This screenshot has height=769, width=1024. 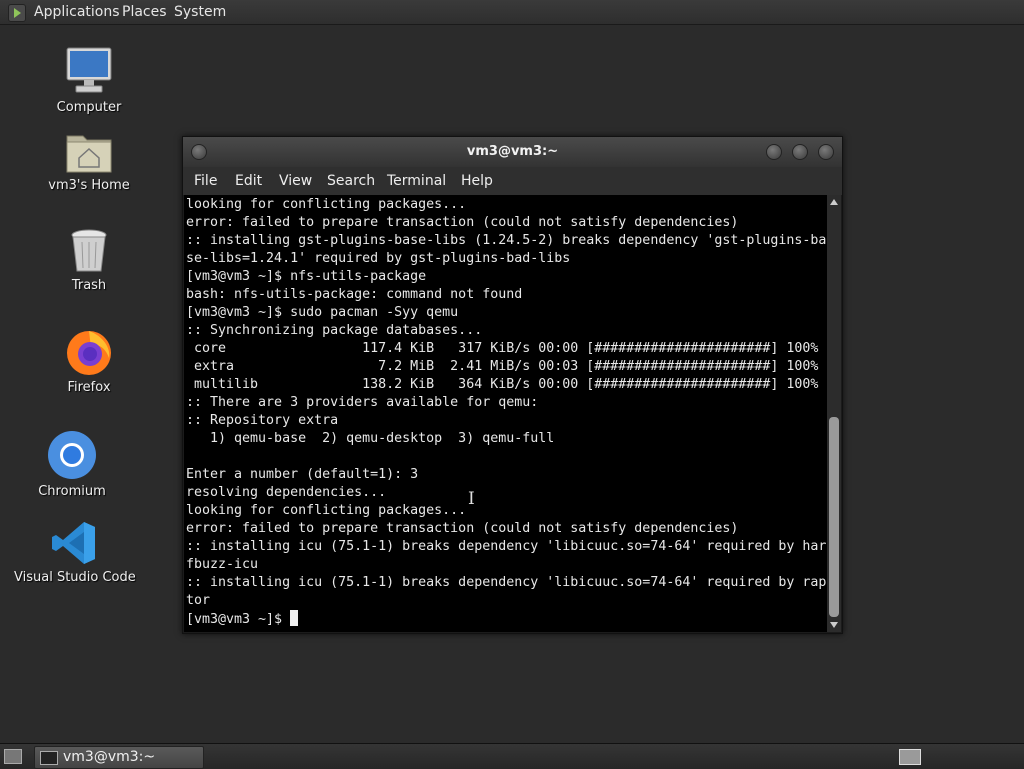 I want to click on window-title: vm3@vm3:~, so click(x=512, y=151).